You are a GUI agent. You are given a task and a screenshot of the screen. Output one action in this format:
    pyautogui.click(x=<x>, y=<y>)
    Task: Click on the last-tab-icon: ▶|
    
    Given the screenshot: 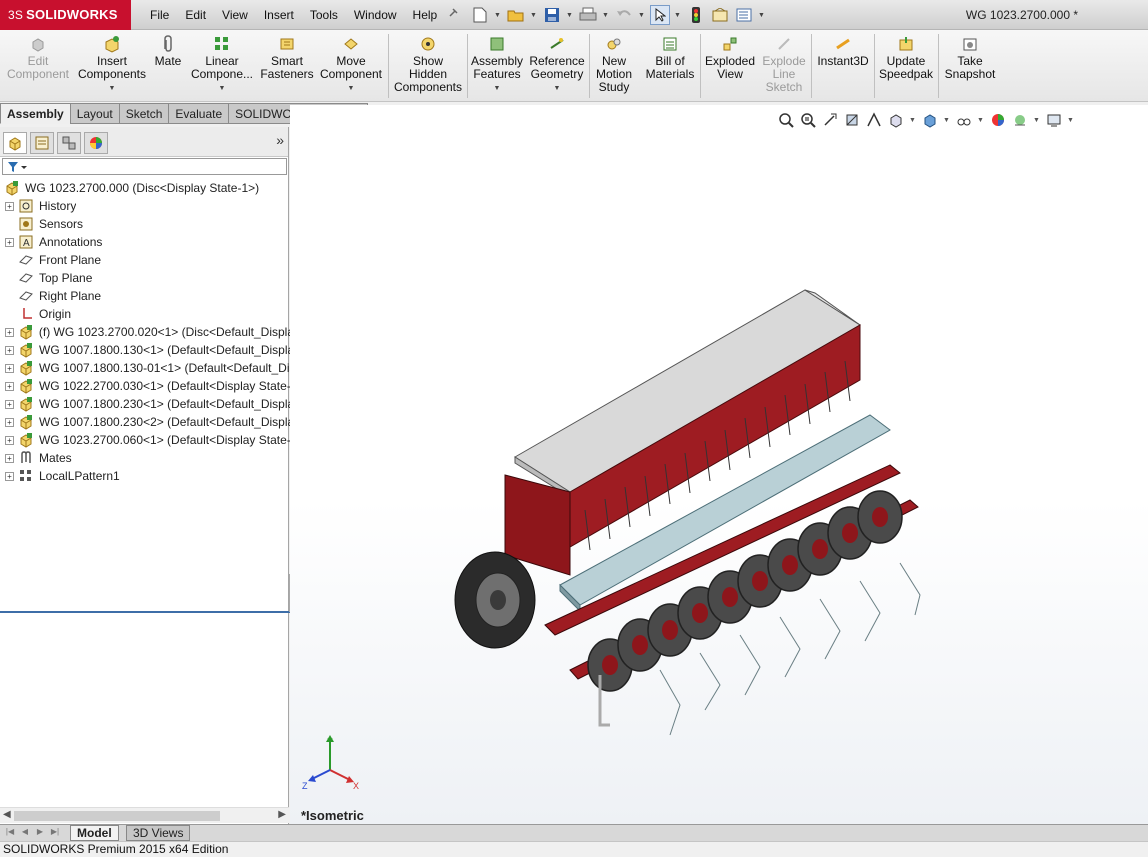 What is the action you would take?
    pyautogui.click(x=55, y=833)
    